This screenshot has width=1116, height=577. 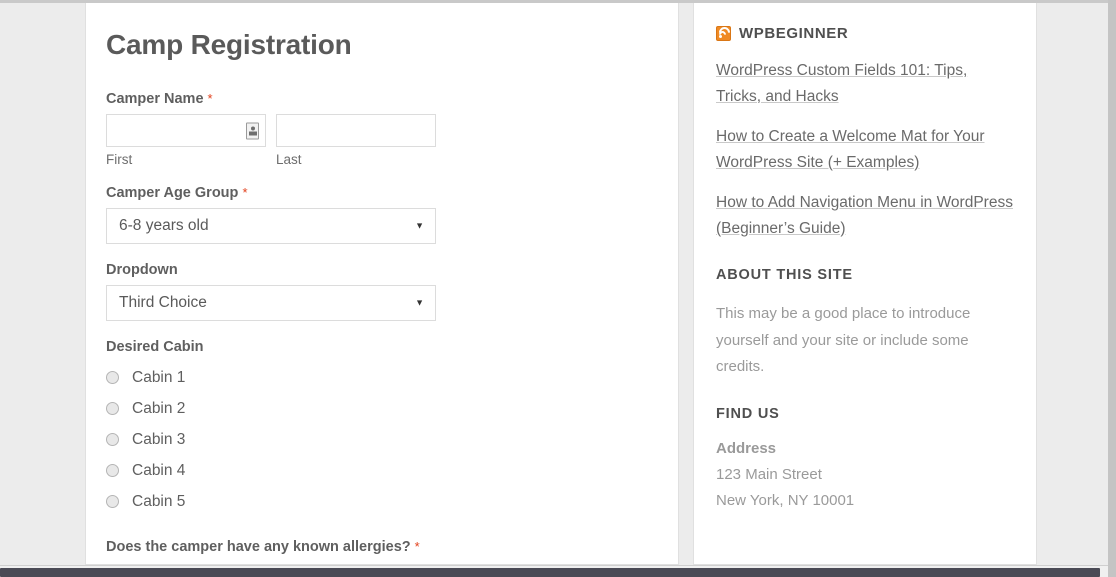 I want to click on about-widget-title: ABOUT THIS SITE, so click(x=784, y=275).